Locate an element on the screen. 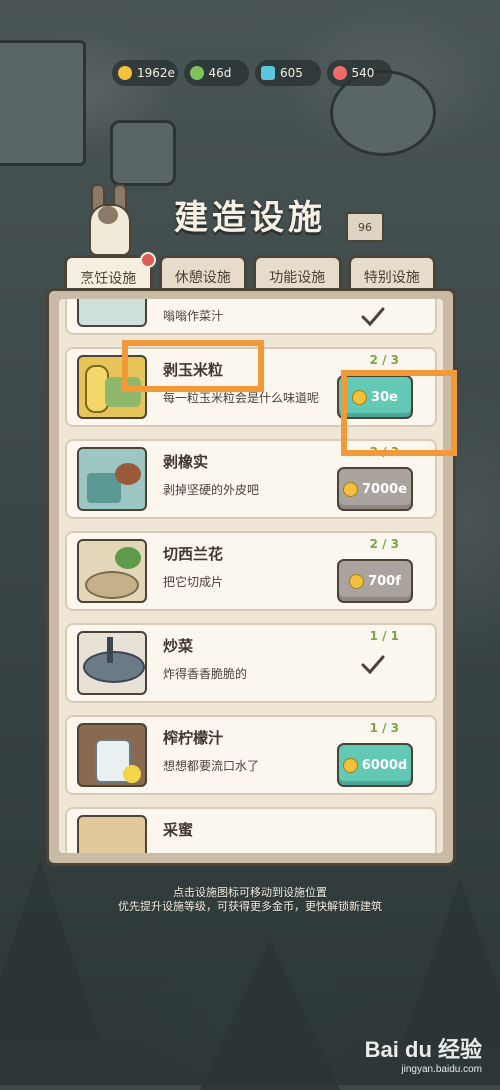 The width and height of the screenshot is (500, 1090). hint-line-2: 优先提升设施等级，可获得更多金币，更快解锁新建筑 is located at coordinates (250, 906).